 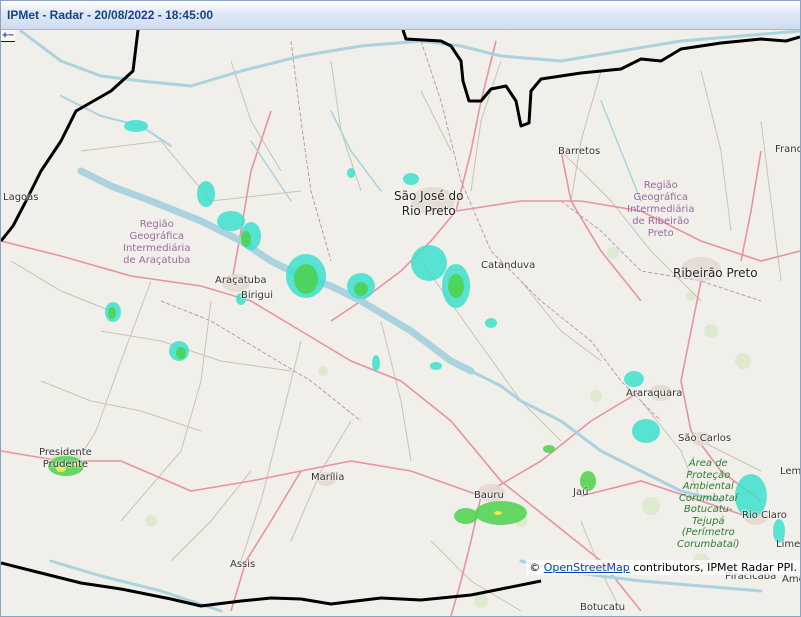 What do you see at coordinates (764, 515) in the screenshot?
I see `place-label-rio-claro: Rio Claro` at bounding box center [764, 515].